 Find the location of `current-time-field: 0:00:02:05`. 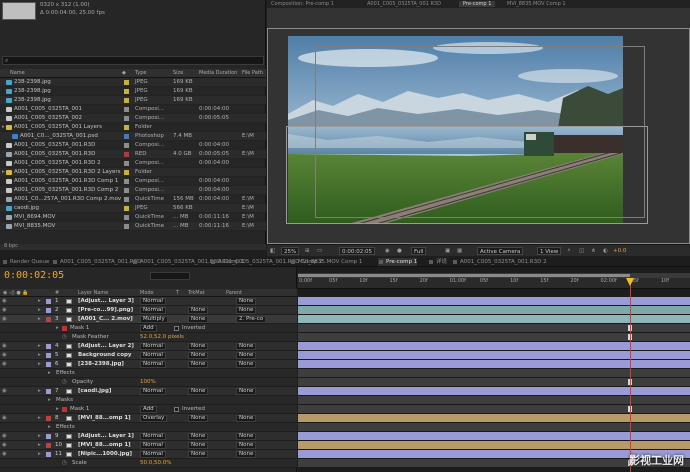

current-time-field: 0:00:02:05 is located at coordinates (357, 251).